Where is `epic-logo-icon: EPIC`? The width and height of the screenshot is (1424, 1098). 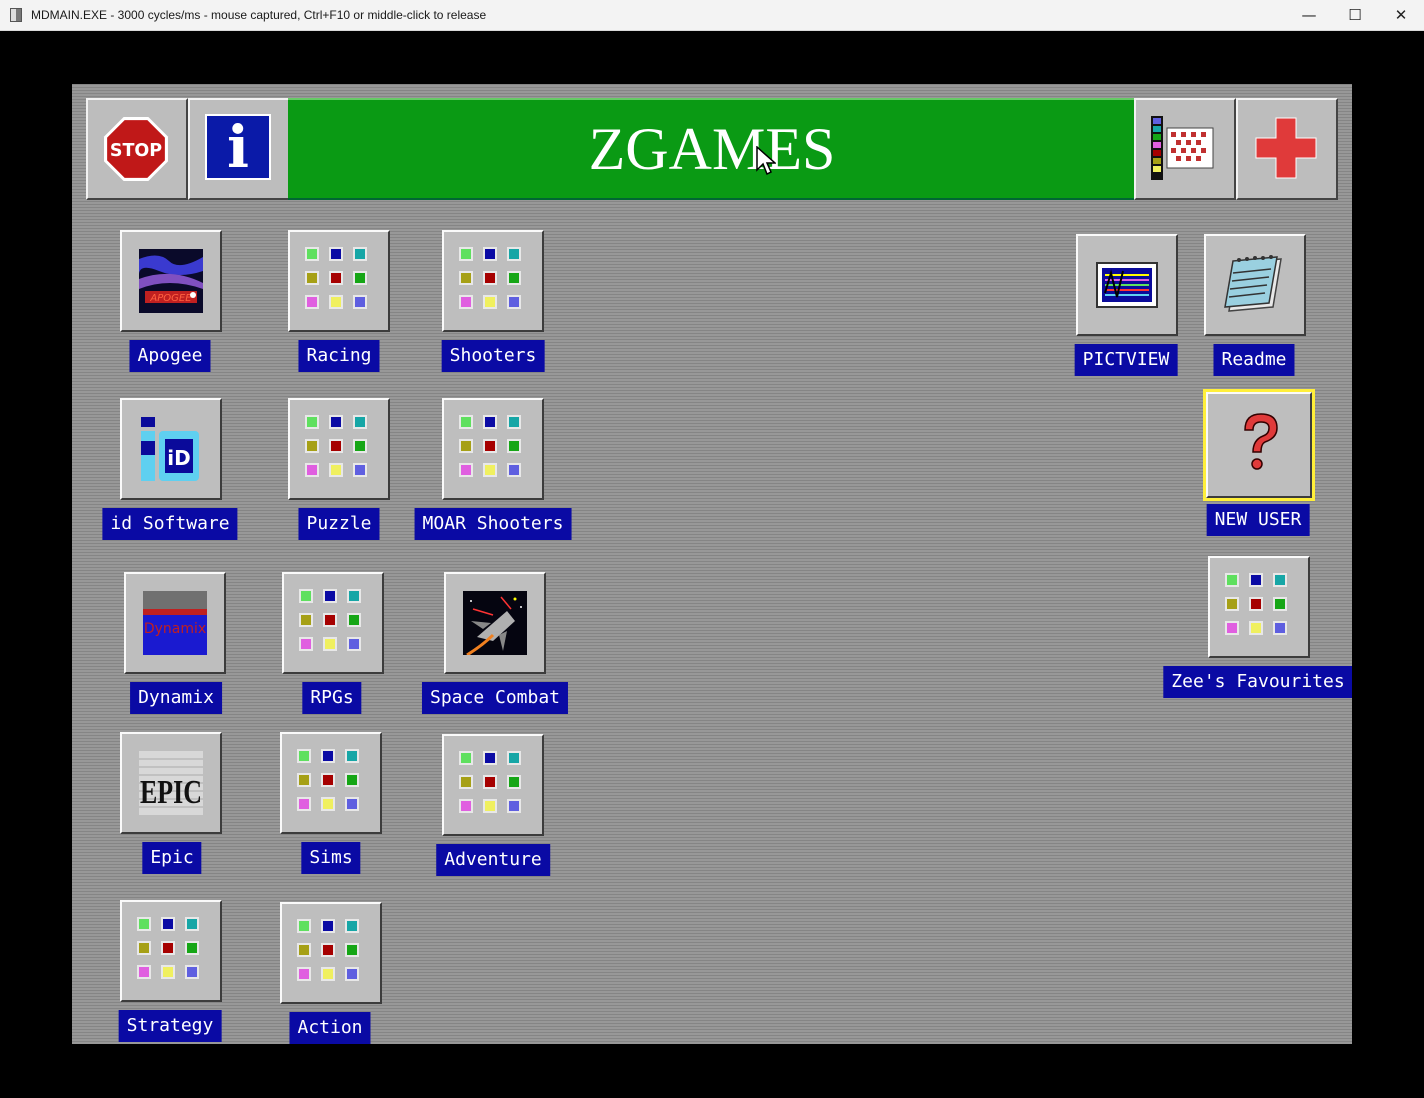
epic-logo-icon: EPIC is located at coordinates (171, 783).